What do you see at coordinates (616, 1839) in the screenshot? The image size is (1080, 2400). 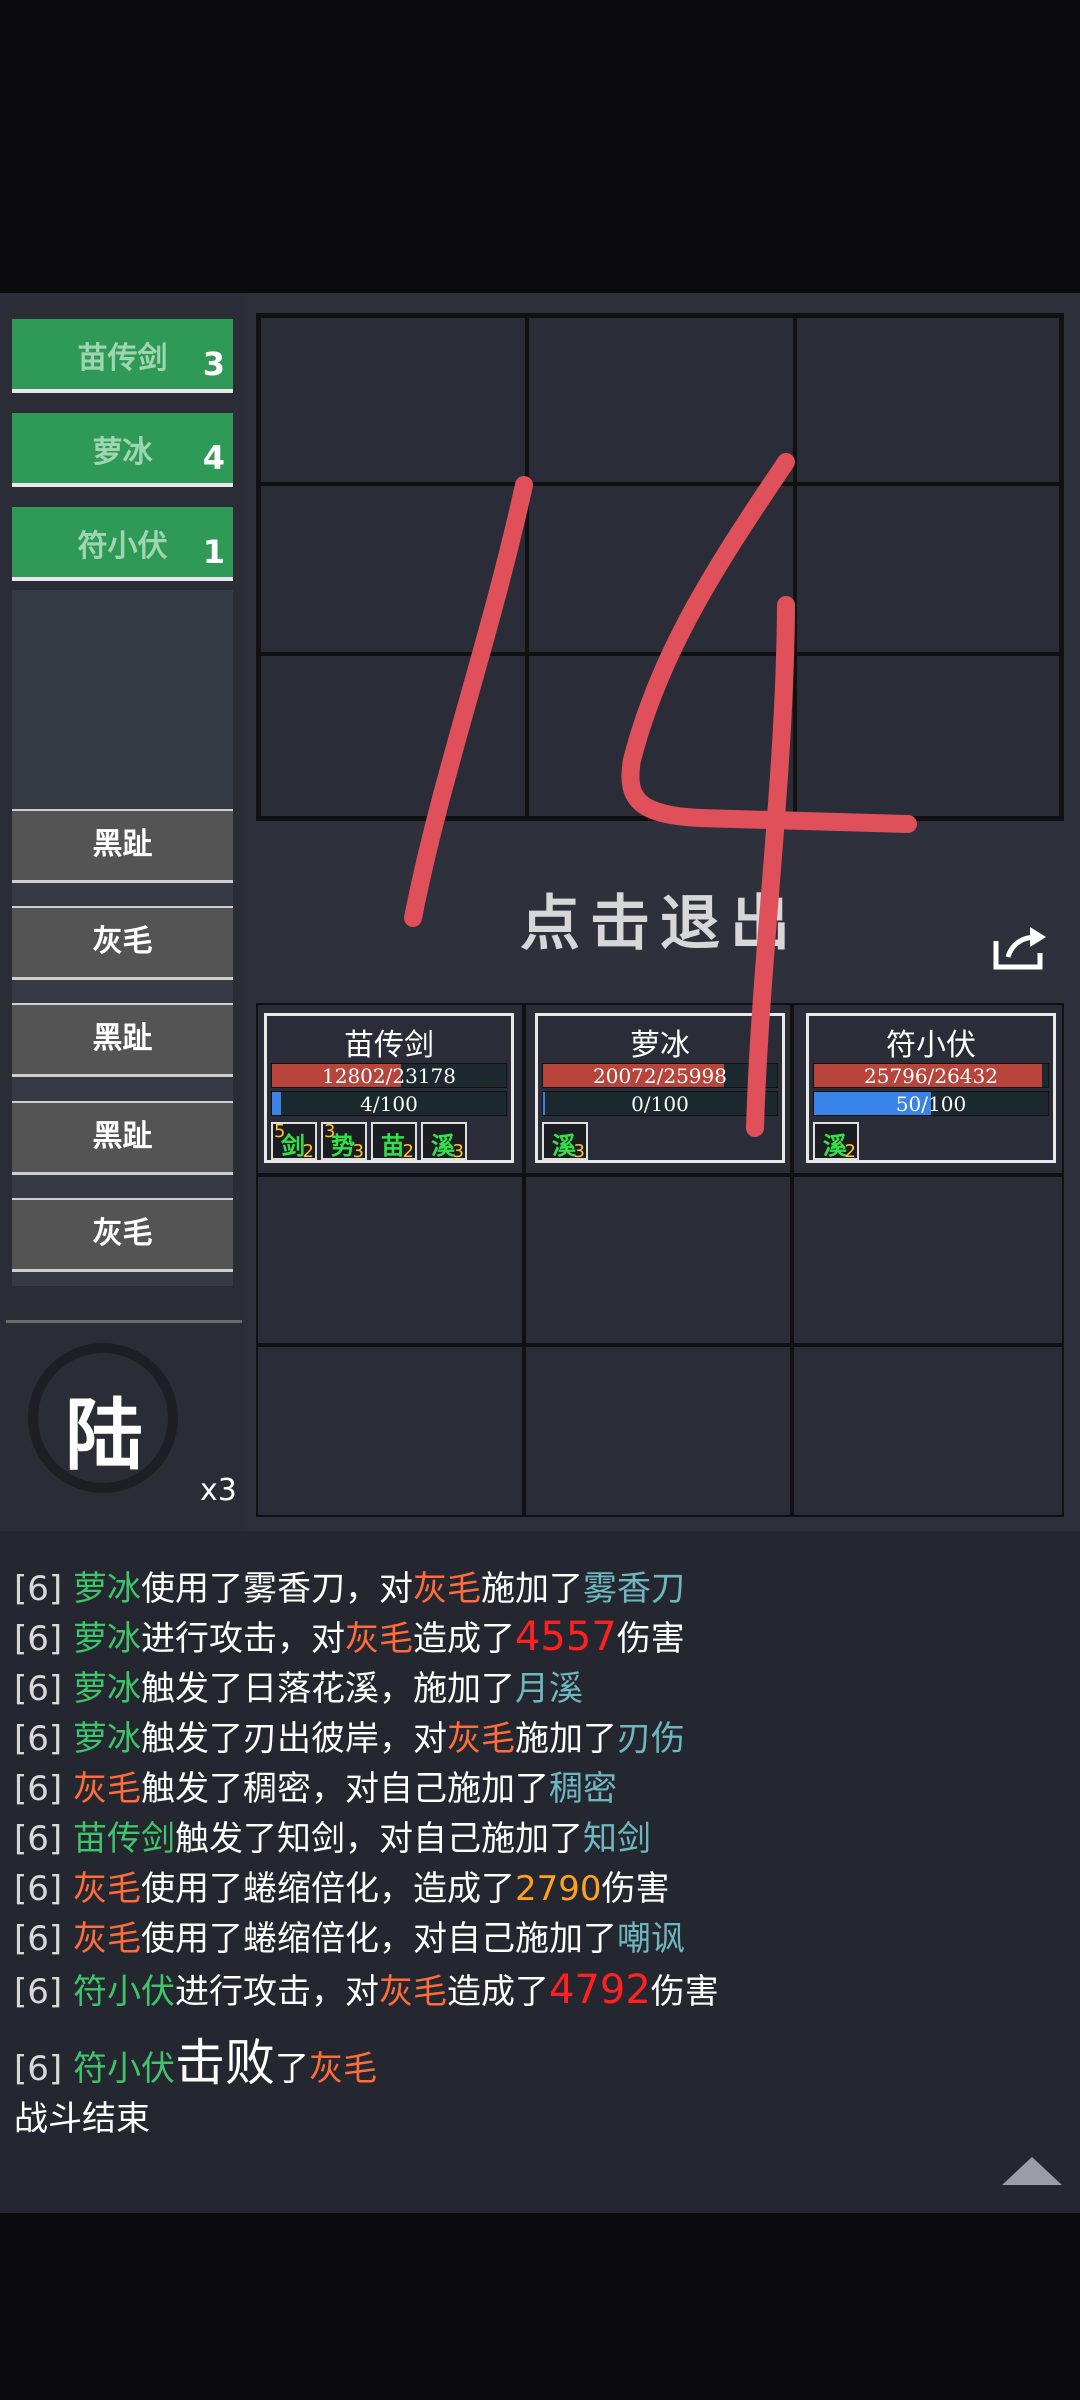 I see `log-segment: 知剑` at bounding box center [616, 1839].